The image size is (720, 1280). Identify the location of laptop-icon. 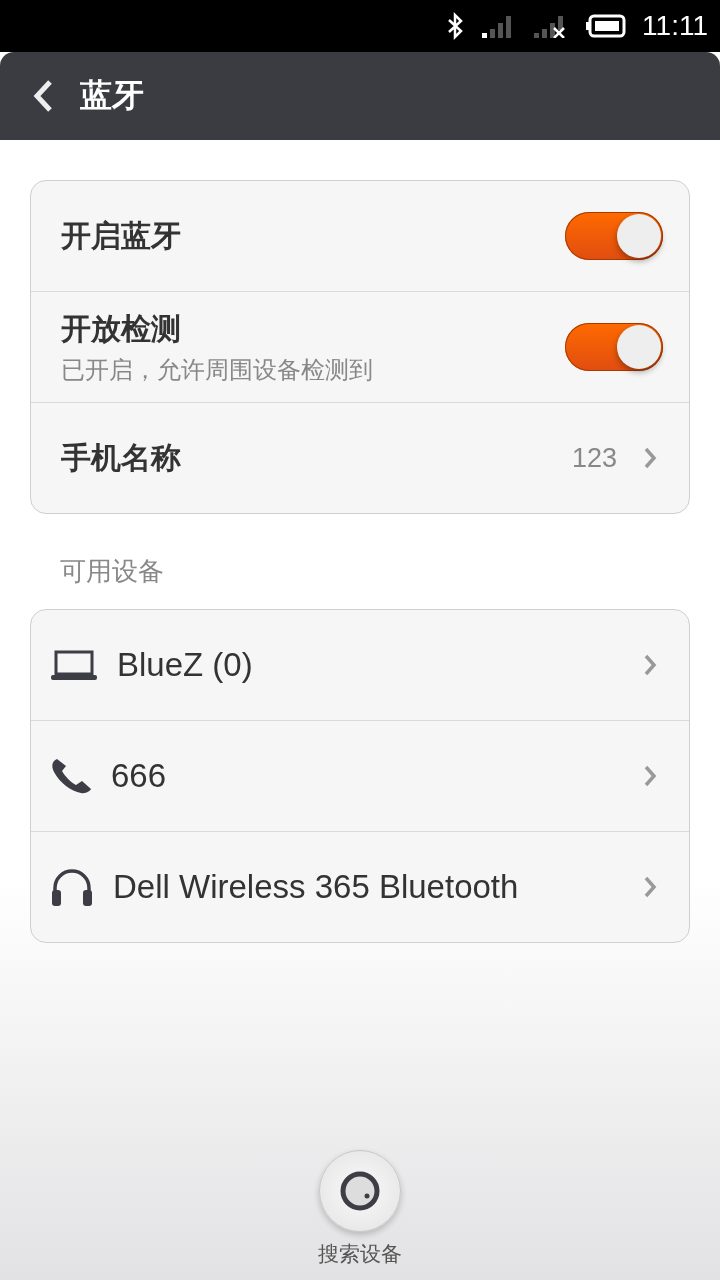
(74, 665).